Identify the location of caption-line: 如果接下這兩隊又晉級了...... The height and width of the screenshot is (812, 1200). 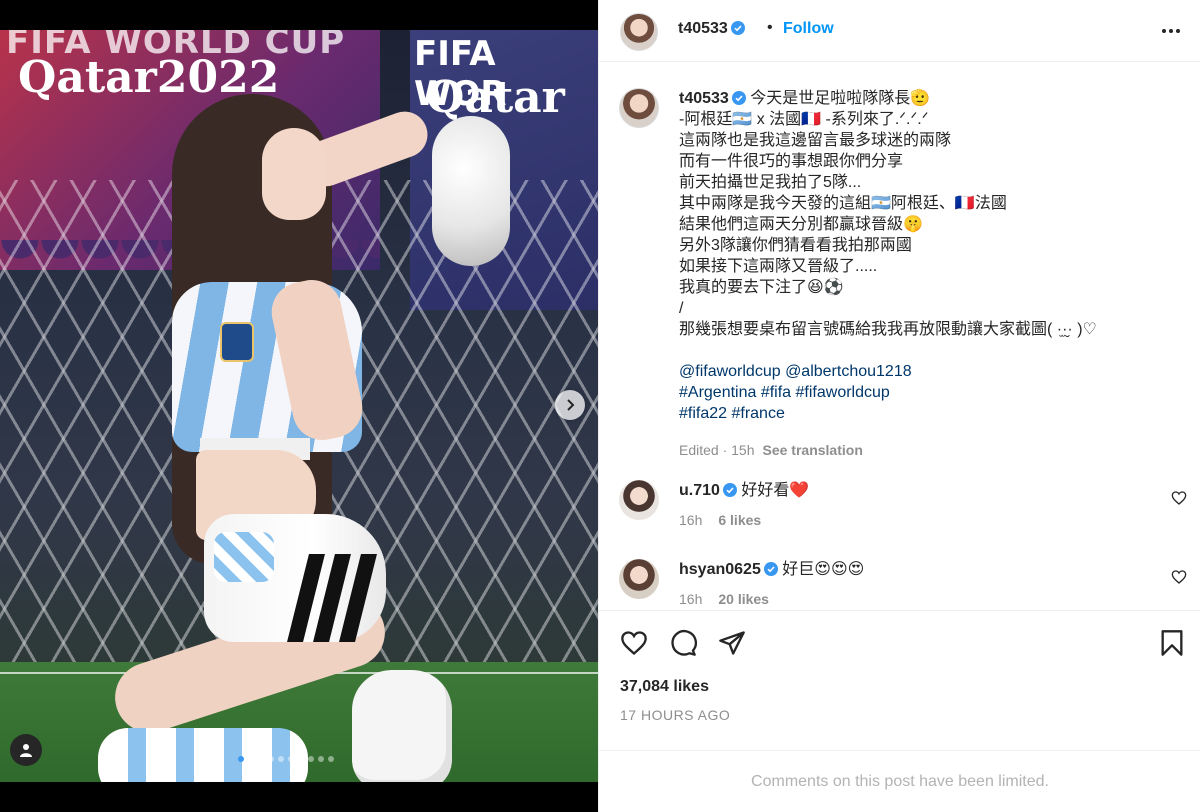
(778, 266).